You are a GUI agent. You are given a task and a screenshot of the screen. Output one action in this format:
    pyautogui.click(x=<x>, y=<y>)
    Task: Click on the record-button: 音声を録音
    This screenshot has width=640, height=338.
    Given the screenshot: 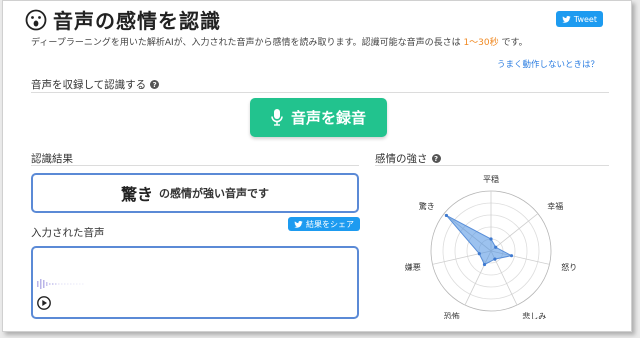 What is the action you would take?
    pyautogui.click(x=318, y=117)
    